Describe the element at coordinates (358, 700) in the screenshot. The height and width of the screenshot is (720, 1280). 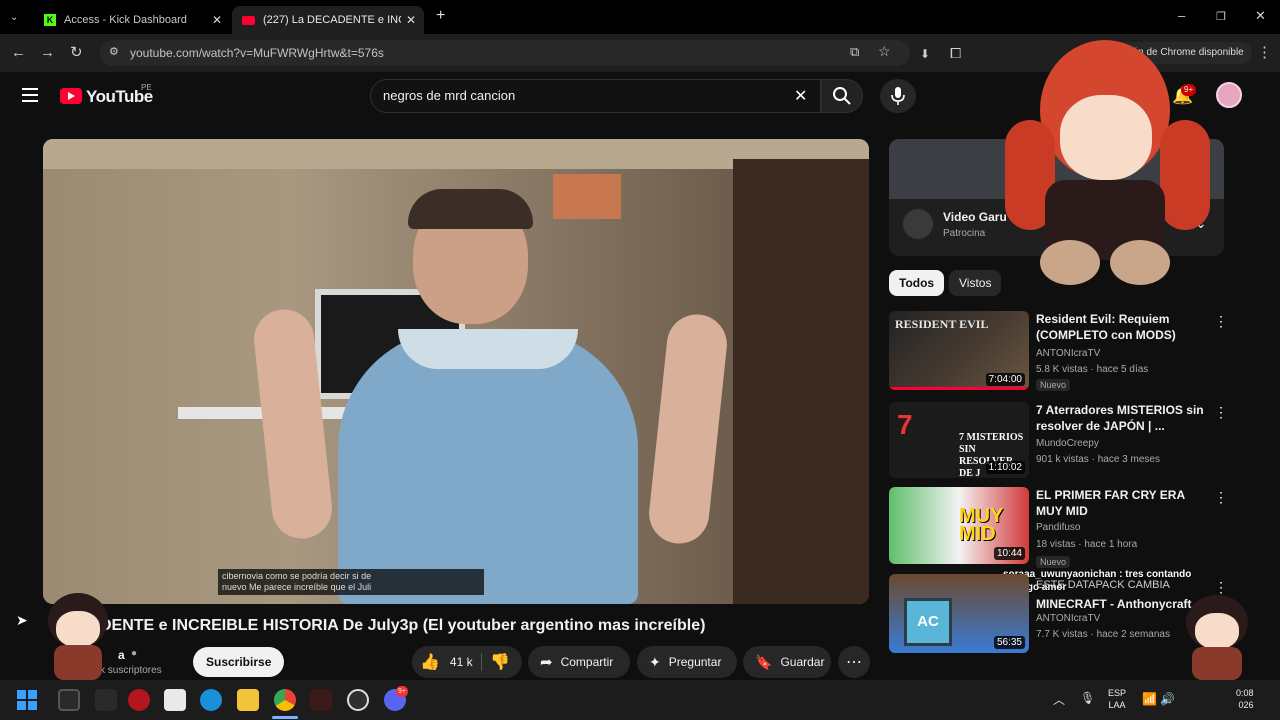
I see `obs-icon` at that location.